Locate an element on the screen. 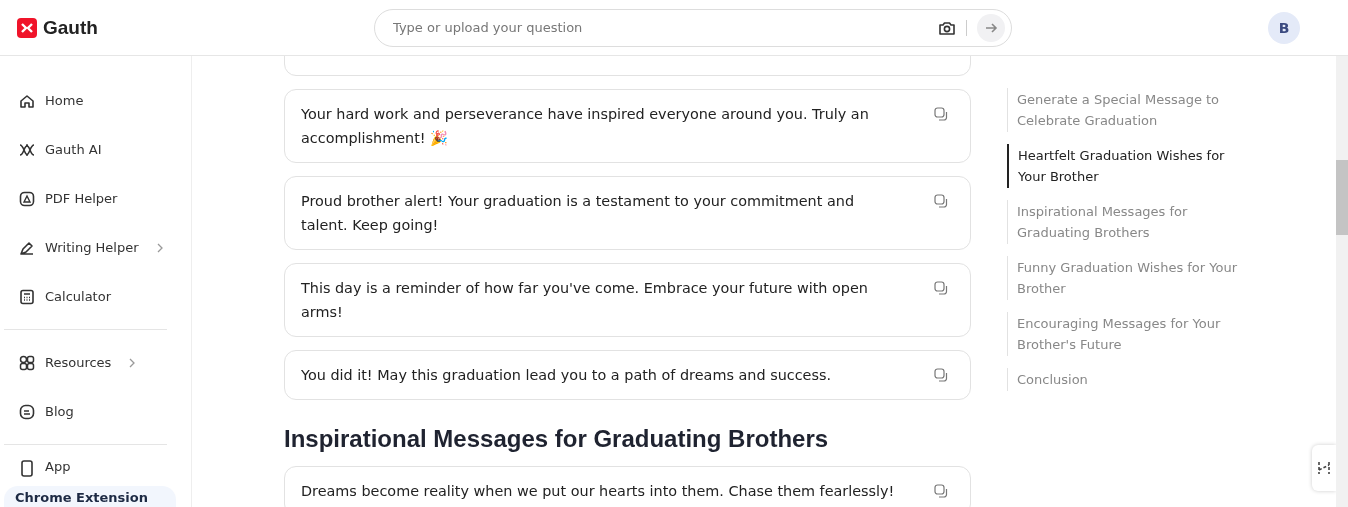 This screenshot has height=507, width=1348. toc-link: Inspirational Messages for Graduating Brothers is located at coordinates (1127, 222).